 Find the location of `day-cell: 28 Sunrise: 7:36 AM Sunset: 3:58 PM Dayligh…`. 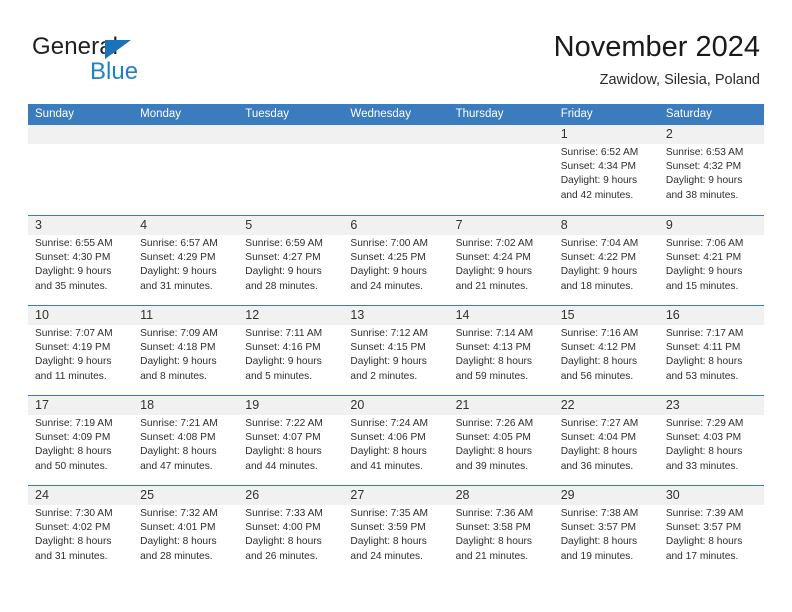

day-cell: 28 Sunrise: 7:36 AM Sunset: 3:58 PM Dayligh… is located at coordinates (501, 530).